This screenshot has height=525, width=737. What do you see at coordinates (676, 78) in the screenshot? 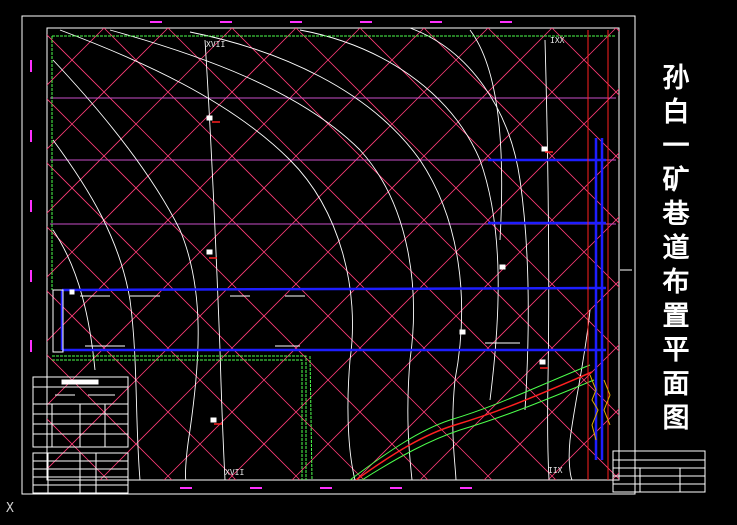
I see `title-char: 孙` at bounding box center [676, 78].